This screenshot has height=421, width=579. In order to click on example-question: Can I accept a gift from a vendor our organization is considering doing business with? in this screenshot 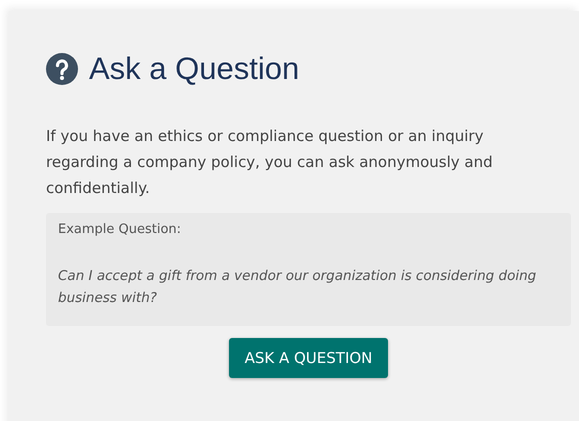, I will do `click(298, 287)`.